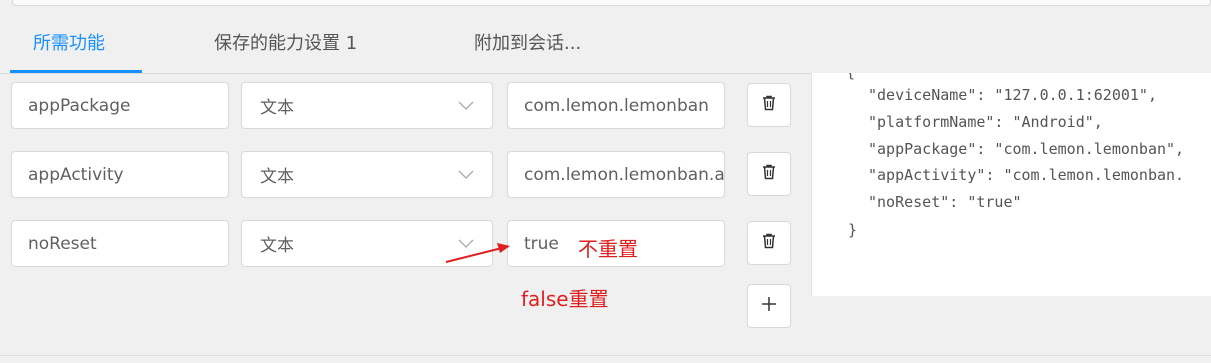  I want to click on json-line: "platformName": "Android",, so click(985, 122).